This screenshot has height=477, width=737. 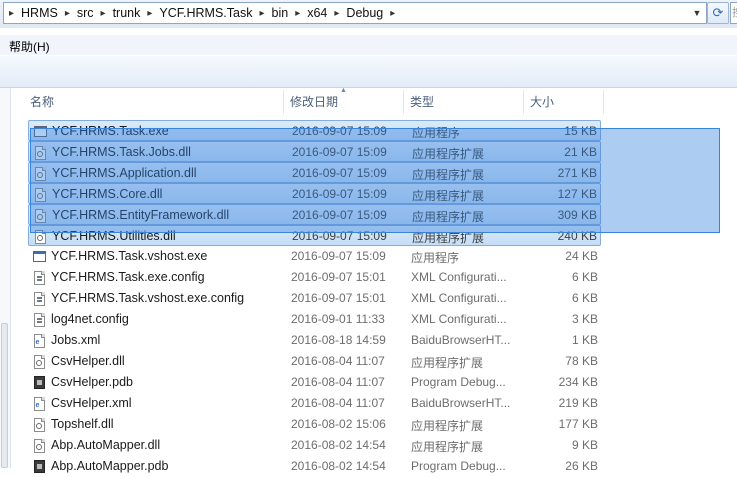 What do you see at coordinates (39, 403) in the screenshot?
I see `xml-icon: e` at bounding box center [39, 403].